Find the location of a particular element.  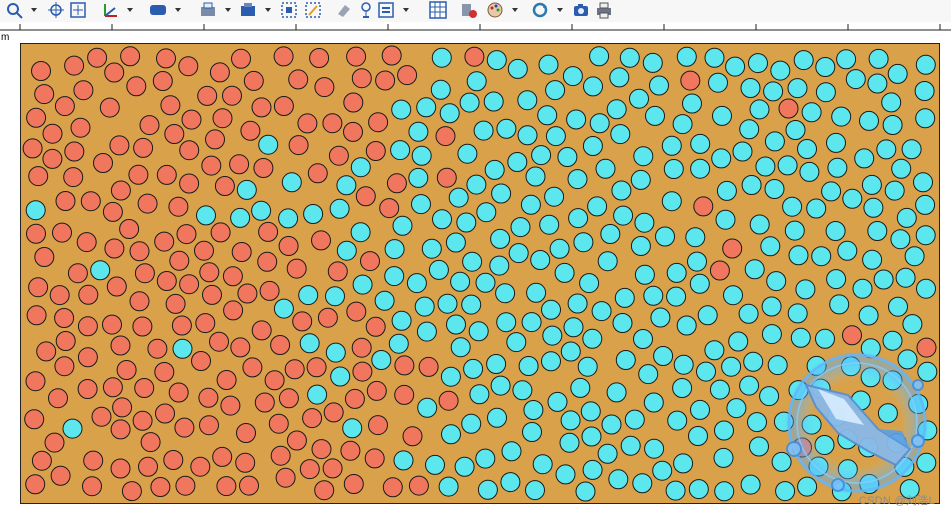

palette-dropdown-caret is located at coordinates (515, 10).